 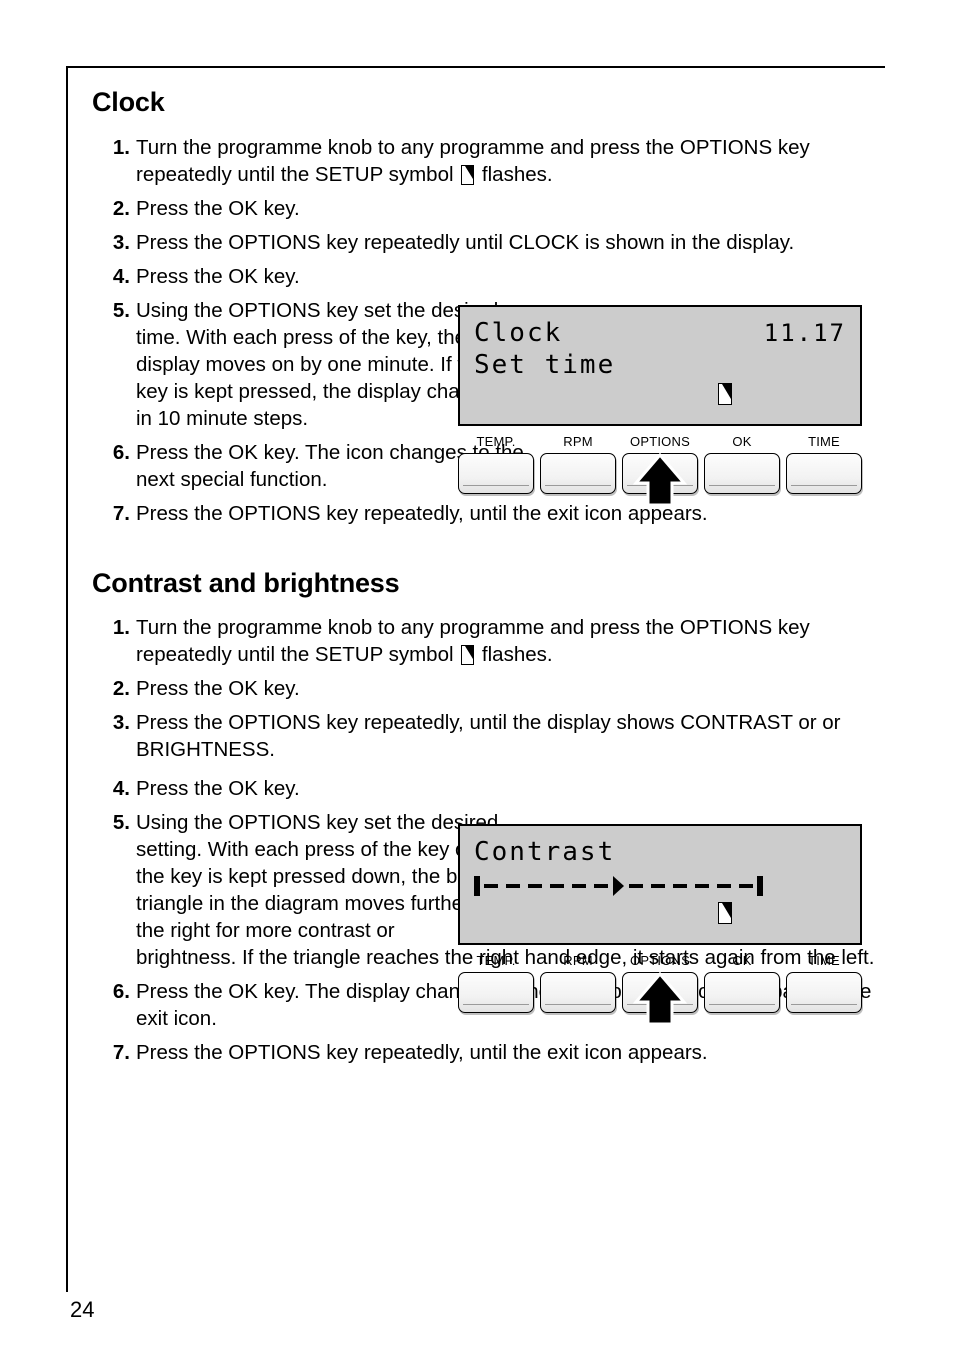 I want to click on lcd-display-clock: Clock 11.17 Set time, so click(x=660, y=365).